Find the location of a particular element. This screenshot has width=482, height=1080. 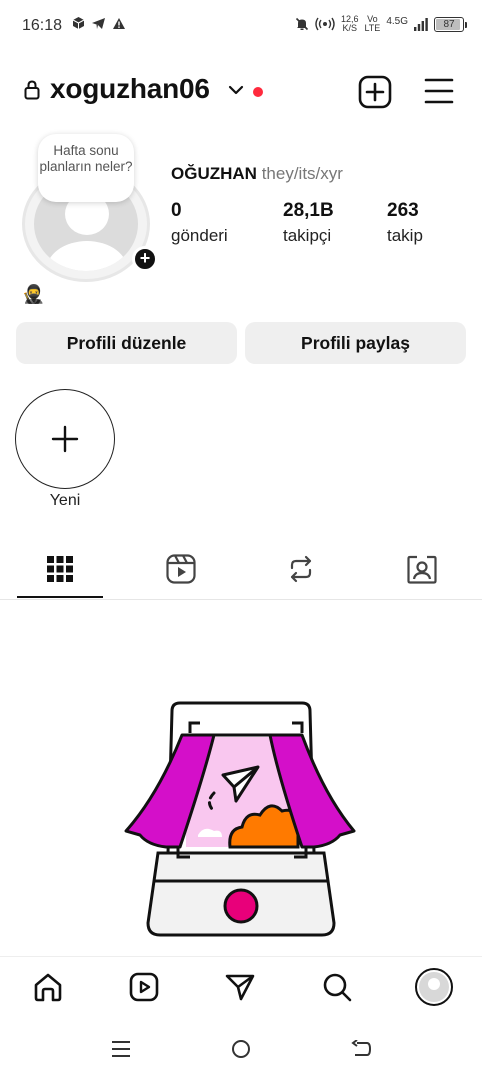

home-icon is located at coordinates (48, 987).